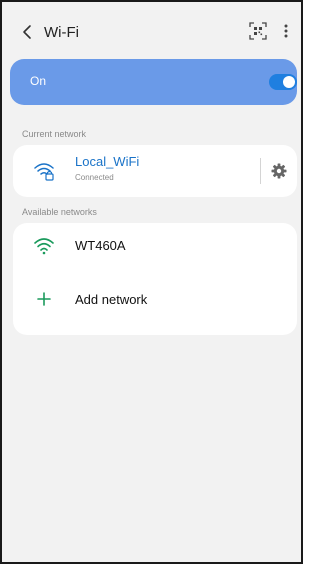  What do you see at coordinates (38, 81) in the screenshot?
I see `master-switch-label: On` at bounding box center [38, 81].